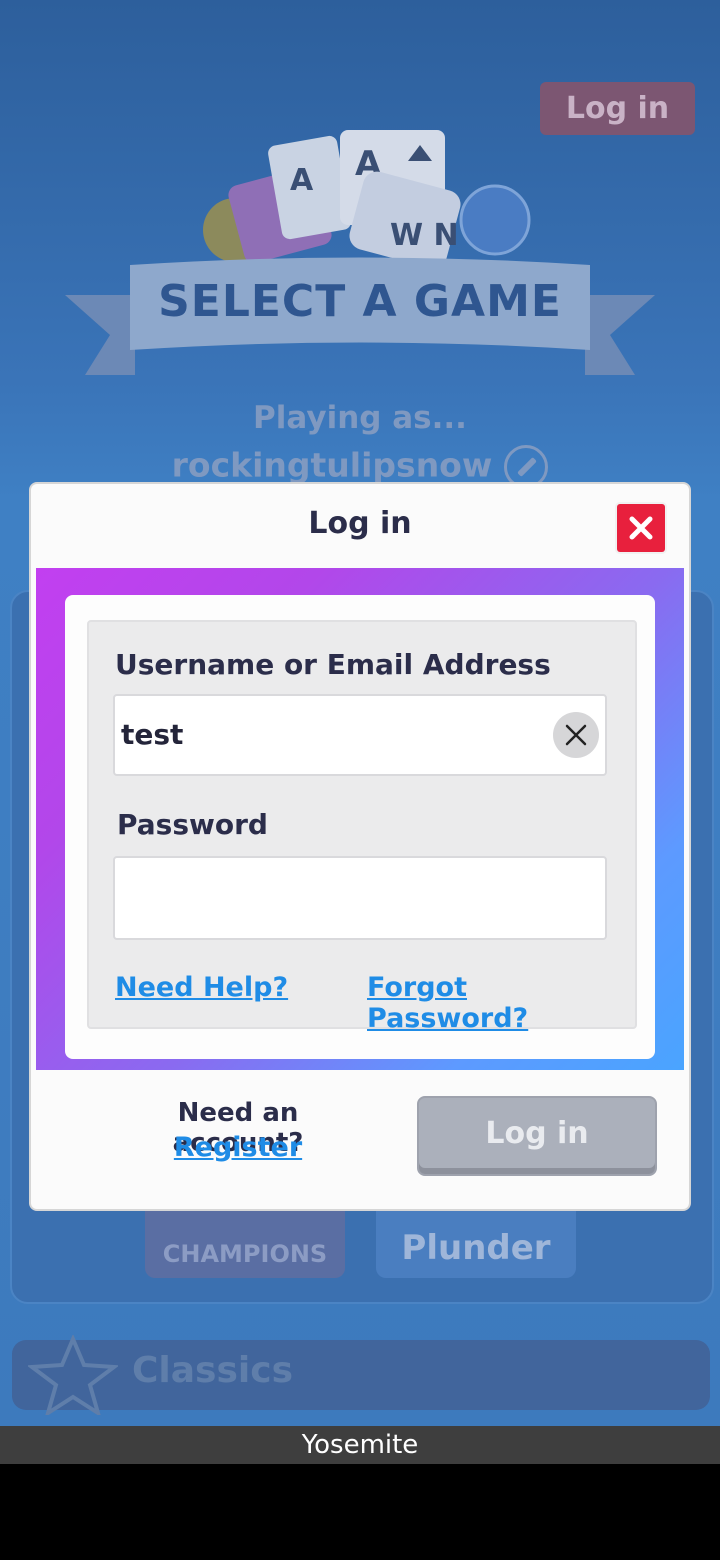  What do you see at coordinates (213, 1370) in the screenshot?
I see `classics-label: Classics` at bounding box center [213, 1370].